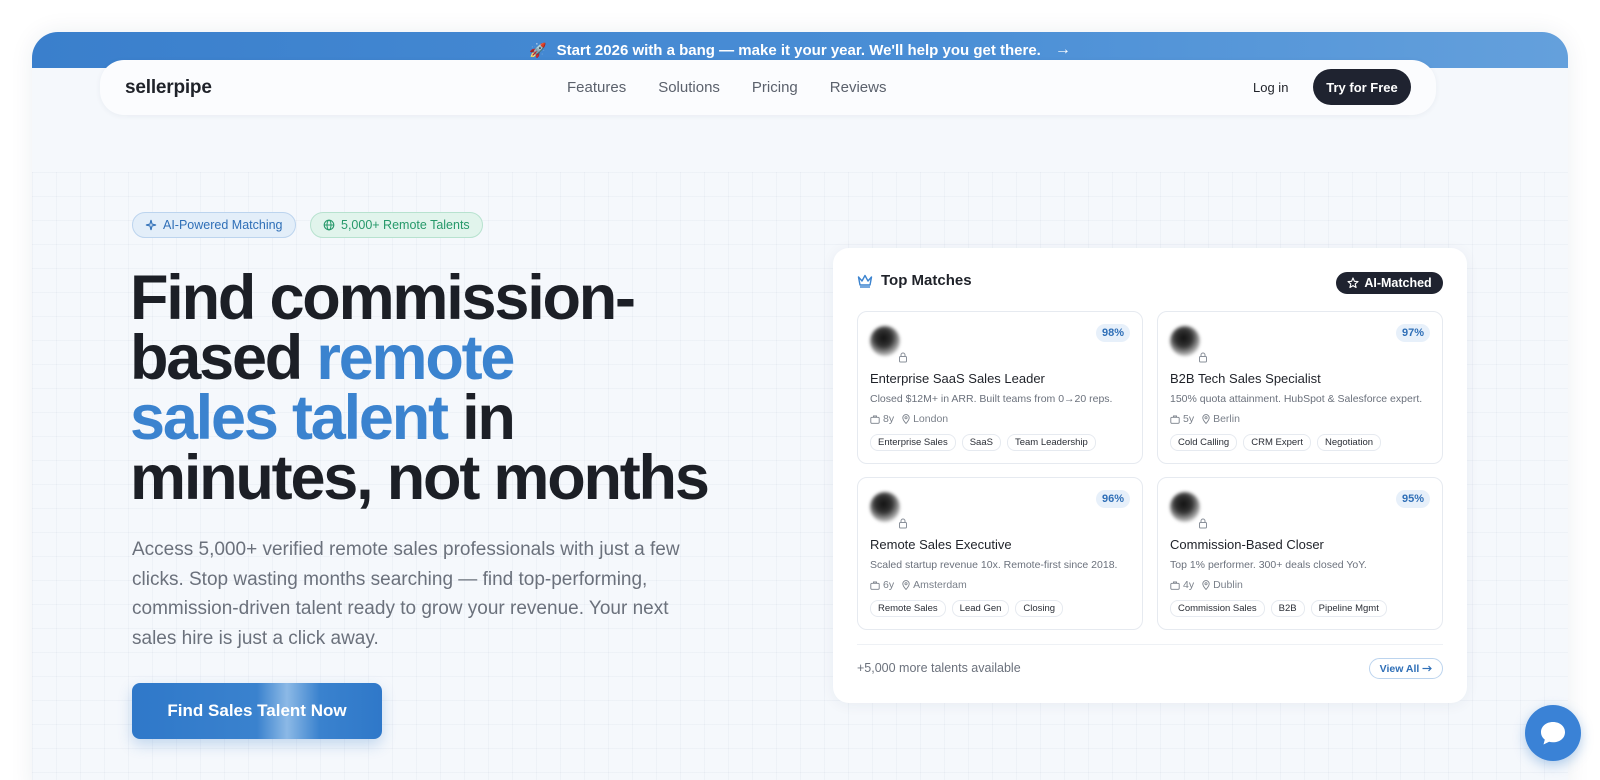 The height and width of the screenshot is (780, 1600). Describe the element at coordinates (596, 87) in the screenshot. I see `nav-link-features: Features` at that location.